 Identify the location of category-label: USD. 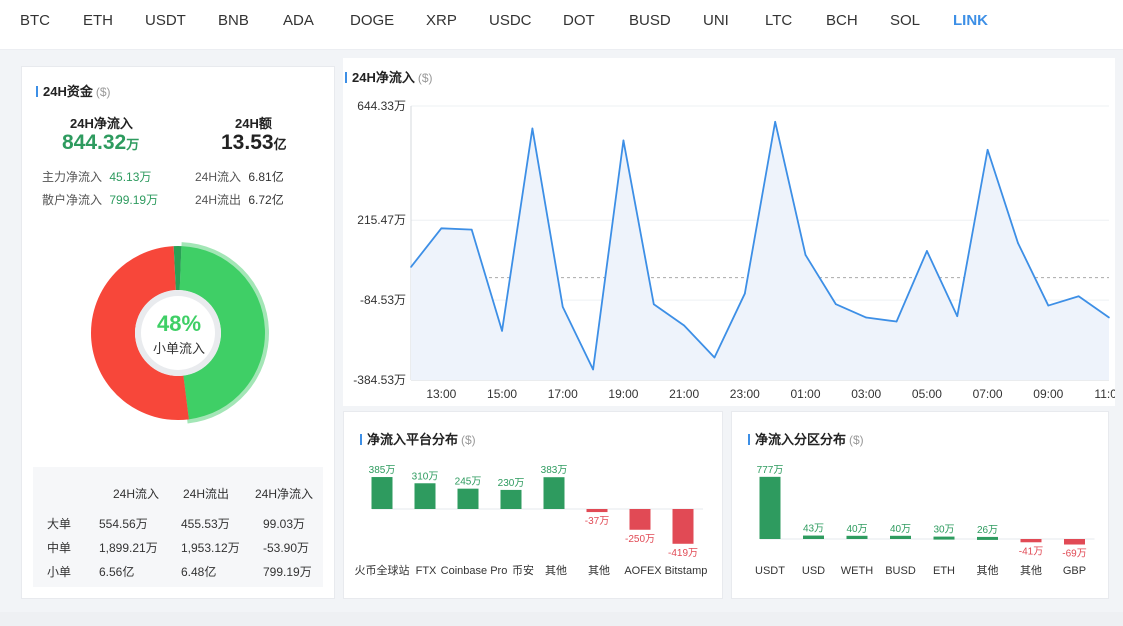
(813, 571).